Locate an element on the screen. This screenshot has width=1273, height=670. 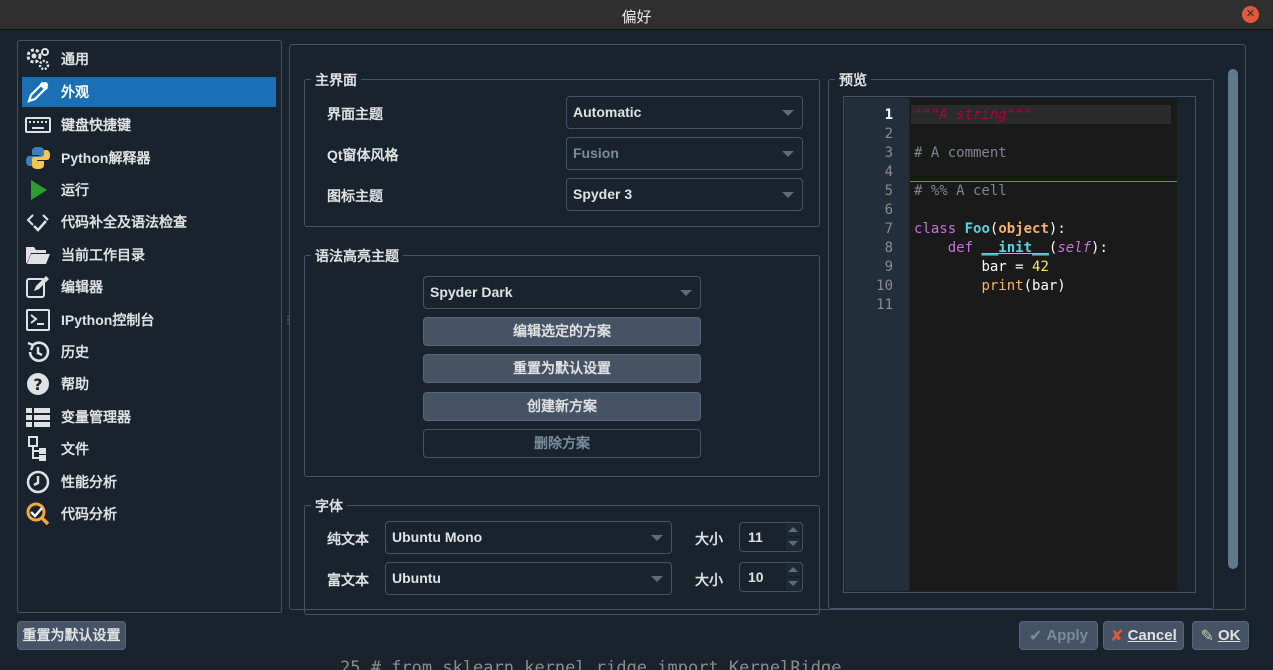
check-icon: ✔ is located at coordinates (1035, 636).